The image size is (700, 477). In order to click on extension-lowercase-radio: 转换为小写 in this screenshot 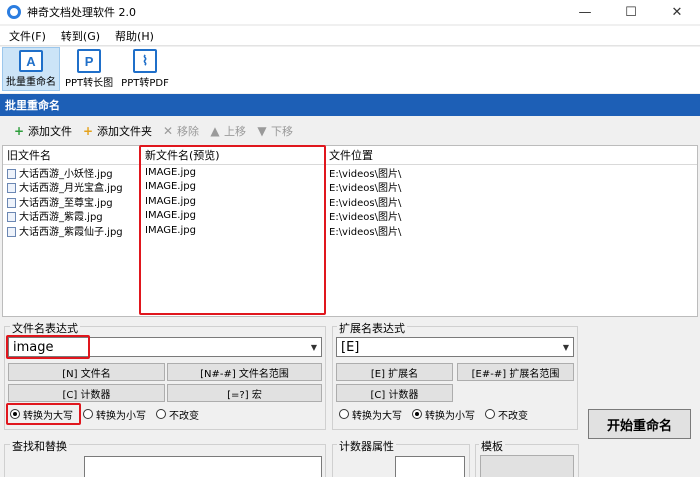, I will do `click(443, 414)`.